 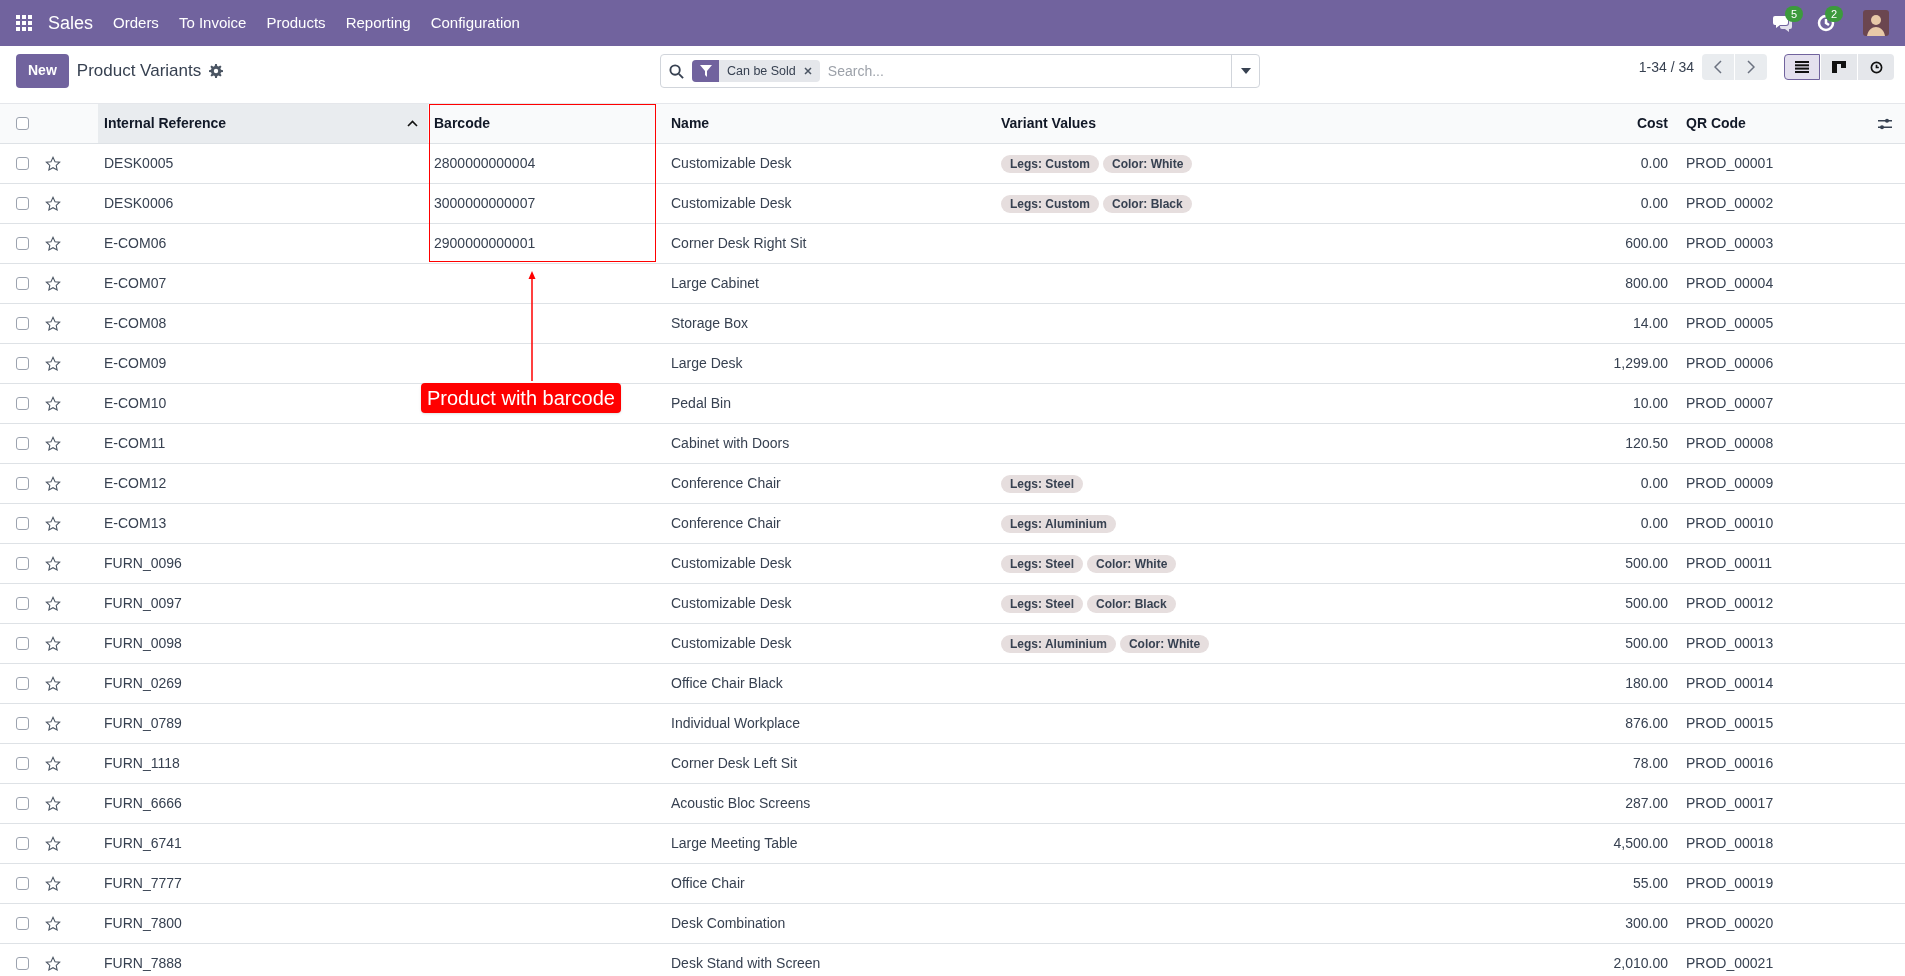 I want to click on variant-tag: Color: Black, so click(x=1131, y=603).